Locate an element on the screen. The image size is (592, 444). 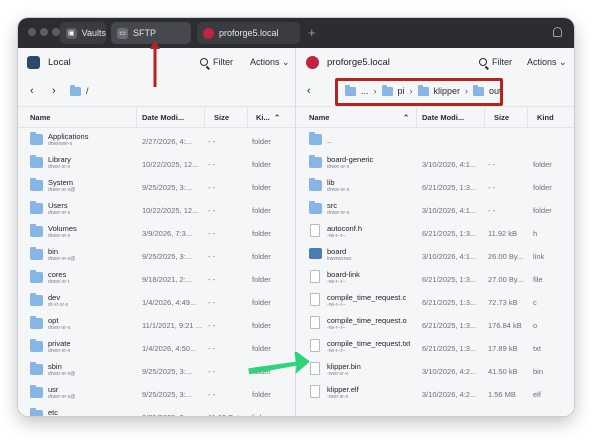
remote-actions-label: Actions is located at coordinates (542, 62).